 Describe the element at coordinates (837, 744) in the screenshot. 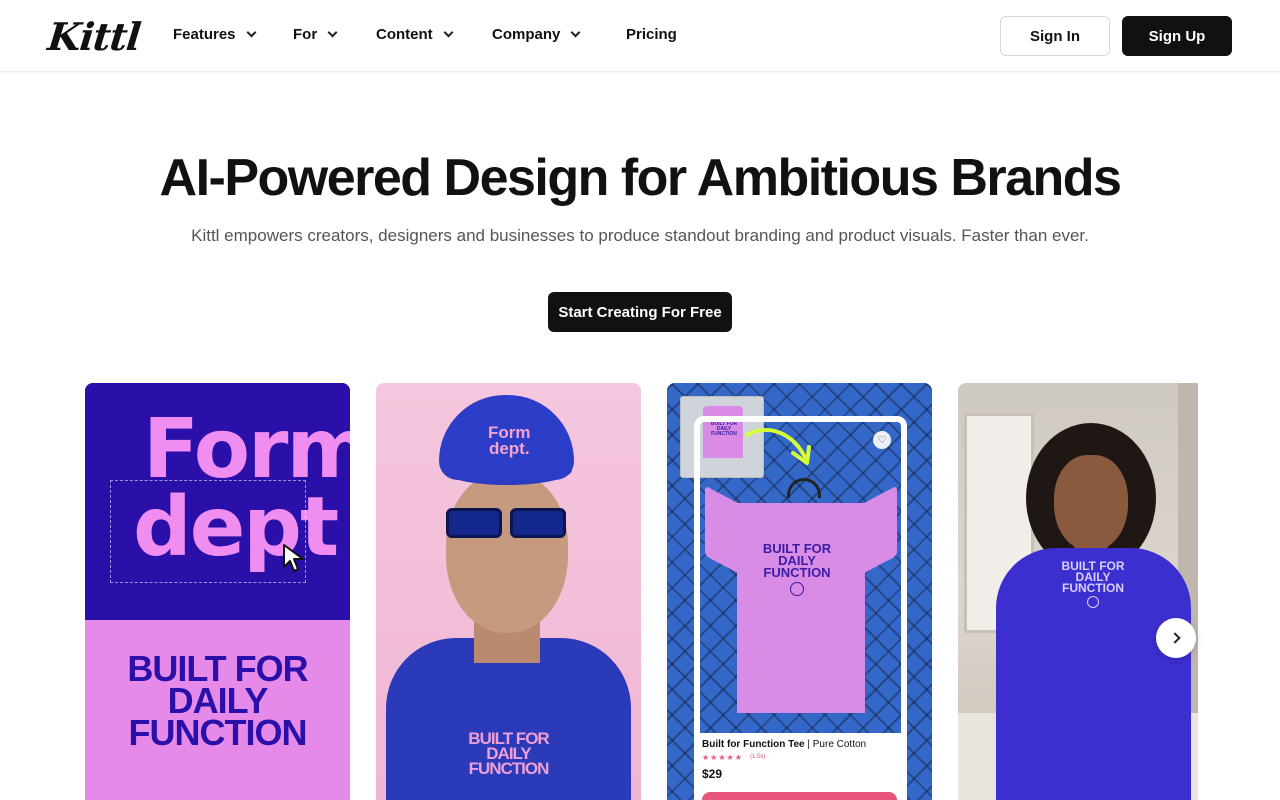

I see `product-variant: | Pure Cotton` at that location.